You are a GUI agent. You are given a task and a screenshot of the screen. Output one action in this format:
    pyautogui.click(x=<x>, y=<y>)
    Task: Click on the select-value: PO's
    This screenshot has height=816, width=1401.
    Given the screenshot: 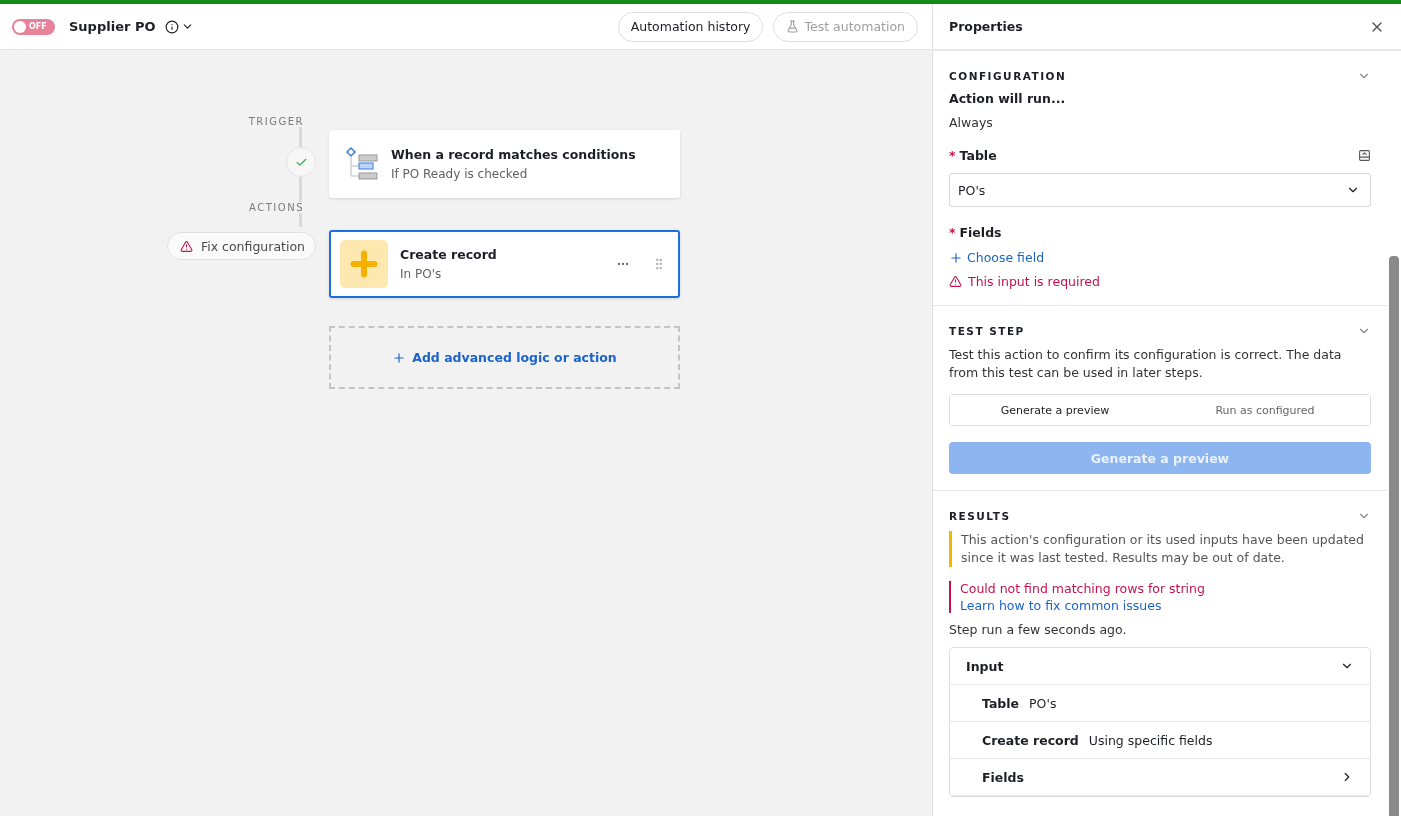 What is the action you would take?
    pyautogui.click(x=972, y=190)
    